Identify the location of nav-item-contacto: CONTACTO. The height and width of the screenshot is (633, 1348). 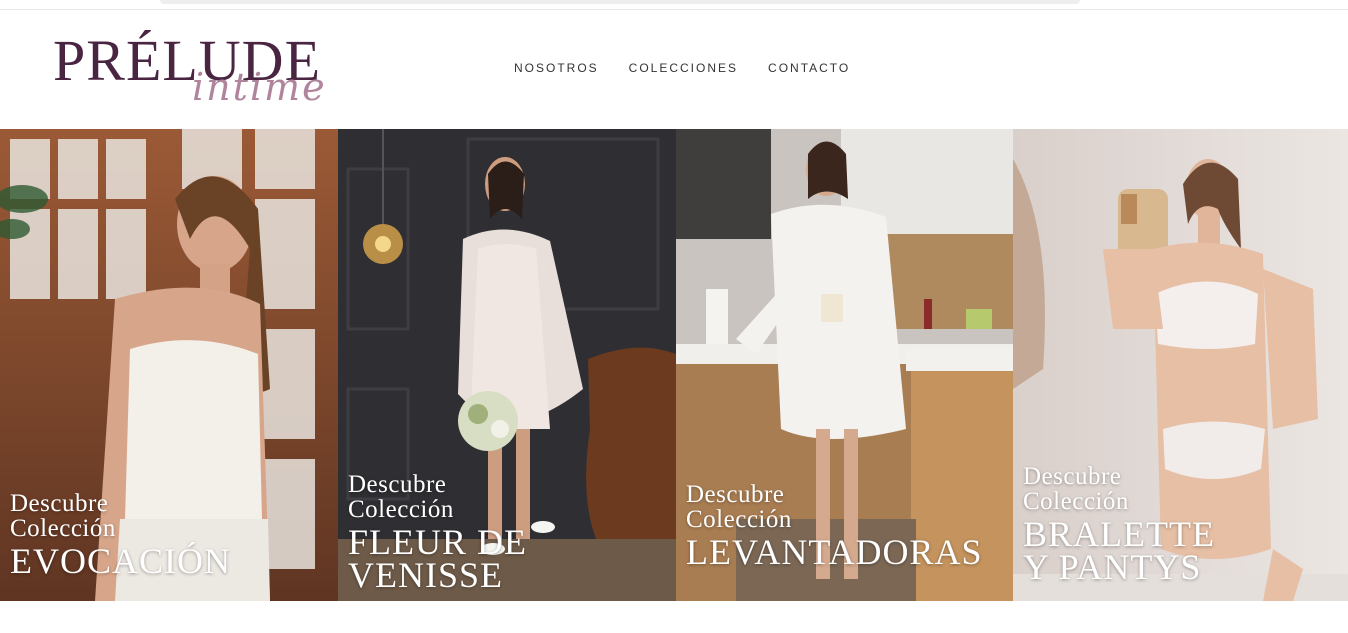
(809, 68).